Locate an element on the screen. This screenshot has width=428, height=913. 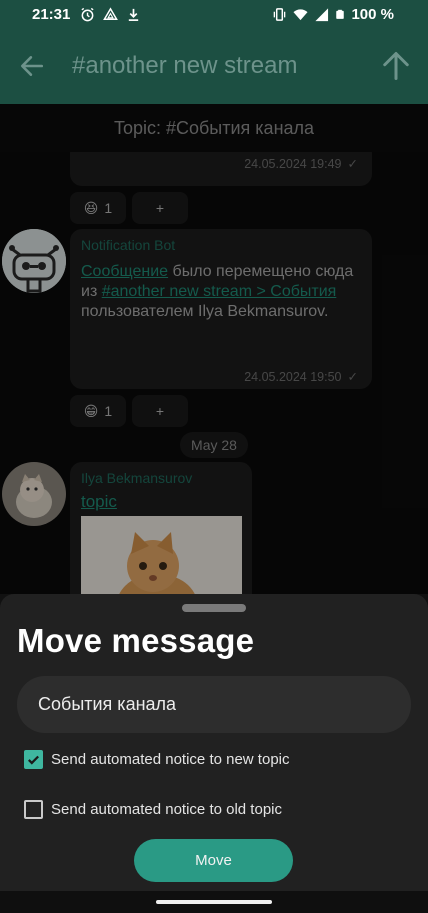
wifi-icon is located at coordinates (300, 14).